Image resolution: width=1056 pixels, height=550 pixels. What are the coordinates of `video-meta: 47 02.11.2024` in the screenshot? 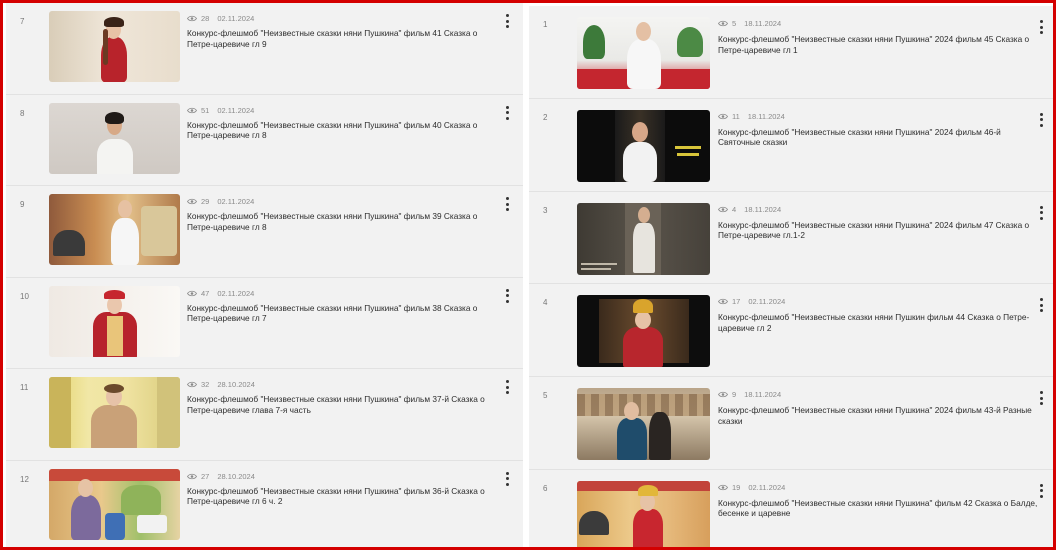 It's located at (220, 293).